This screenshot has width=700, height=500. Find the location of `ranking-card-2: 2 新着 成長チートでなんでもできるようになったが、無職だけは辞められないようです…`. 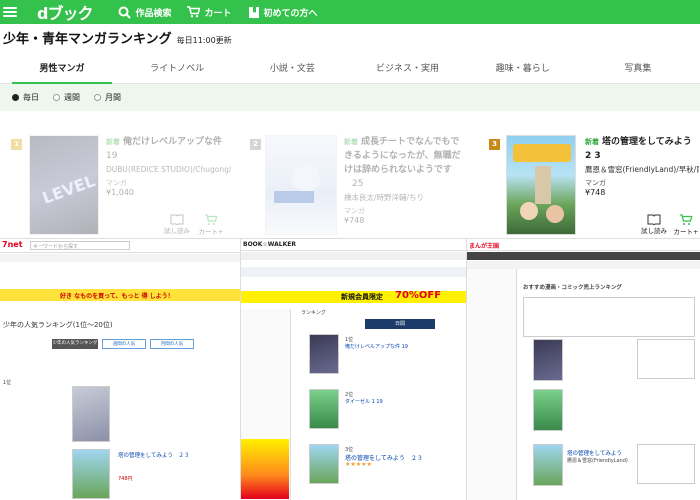

ranking-card-2: 2 新着 成長チートでなんでもできるようになったが、無職だけは辞められないようです… is located at coordinates (349, 185).